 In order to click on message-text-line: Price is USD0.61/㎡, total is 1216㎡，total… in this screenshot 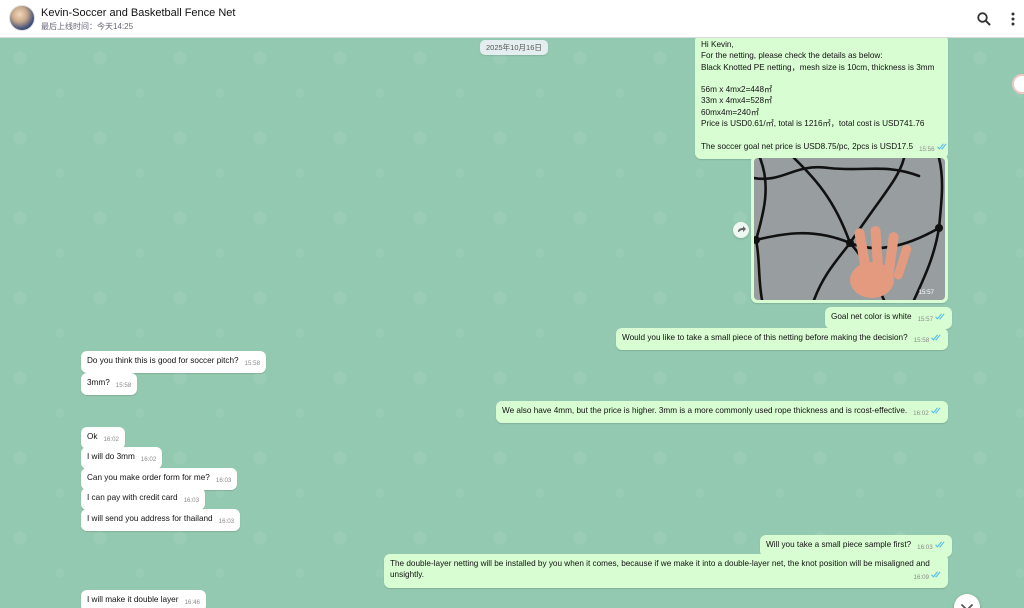, I will do `click(813, 124)`.